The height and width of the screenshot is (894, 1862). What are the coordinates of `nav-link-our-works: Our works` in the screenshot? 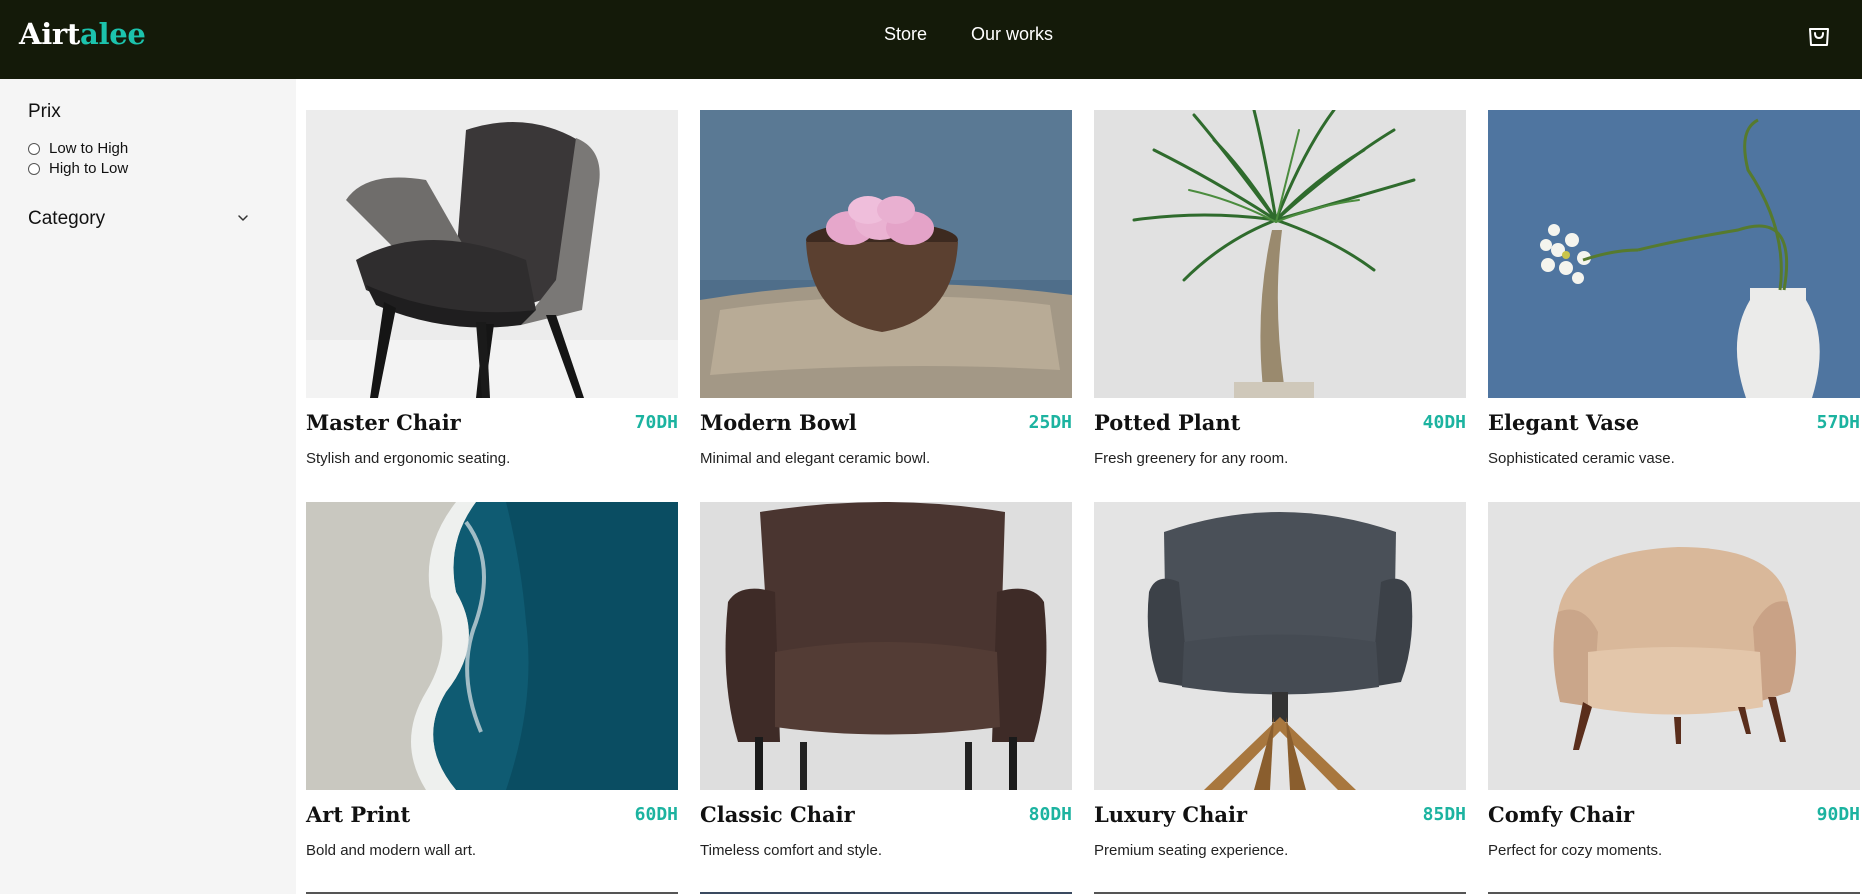 It's located at (1012, 34).